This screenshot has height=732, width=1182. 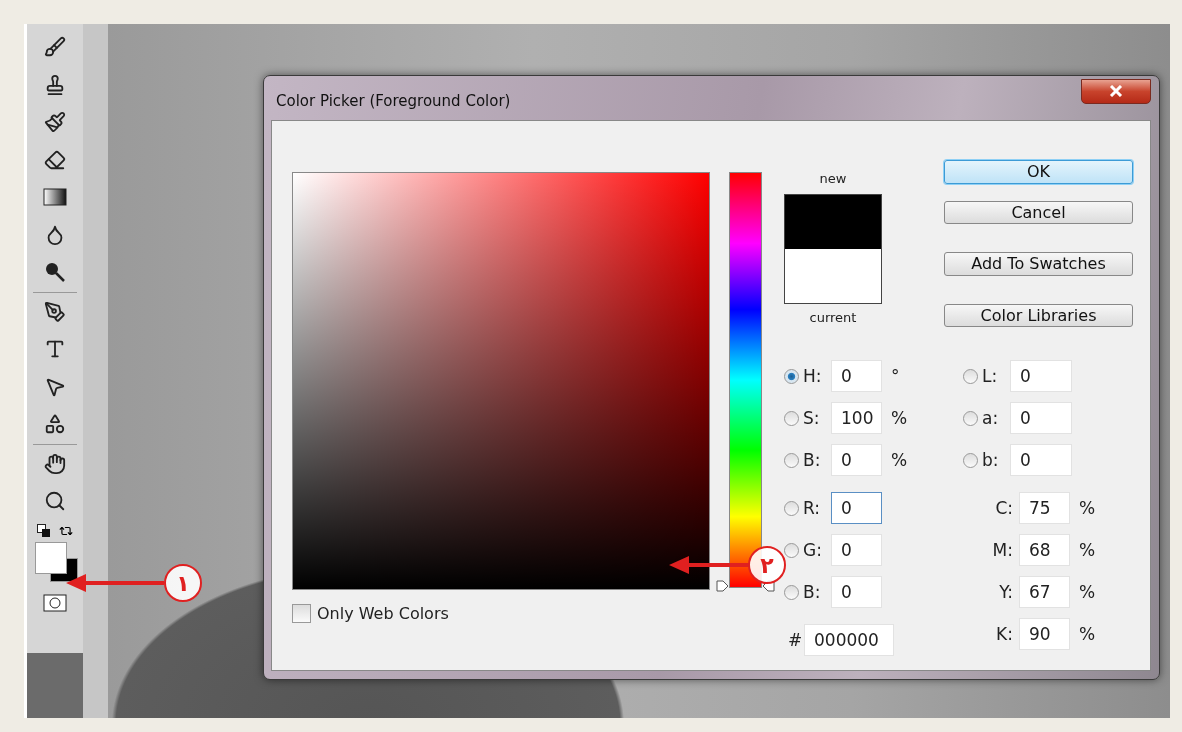 I want to click on checkbox, so click(x=301, y=613).